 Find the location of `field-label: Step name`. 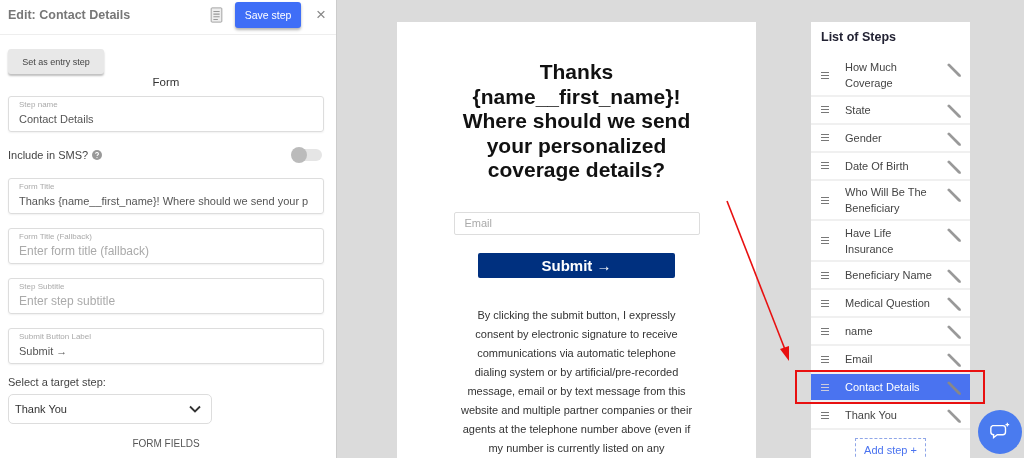

field-label: Step name is located at coordinates (39, 105).